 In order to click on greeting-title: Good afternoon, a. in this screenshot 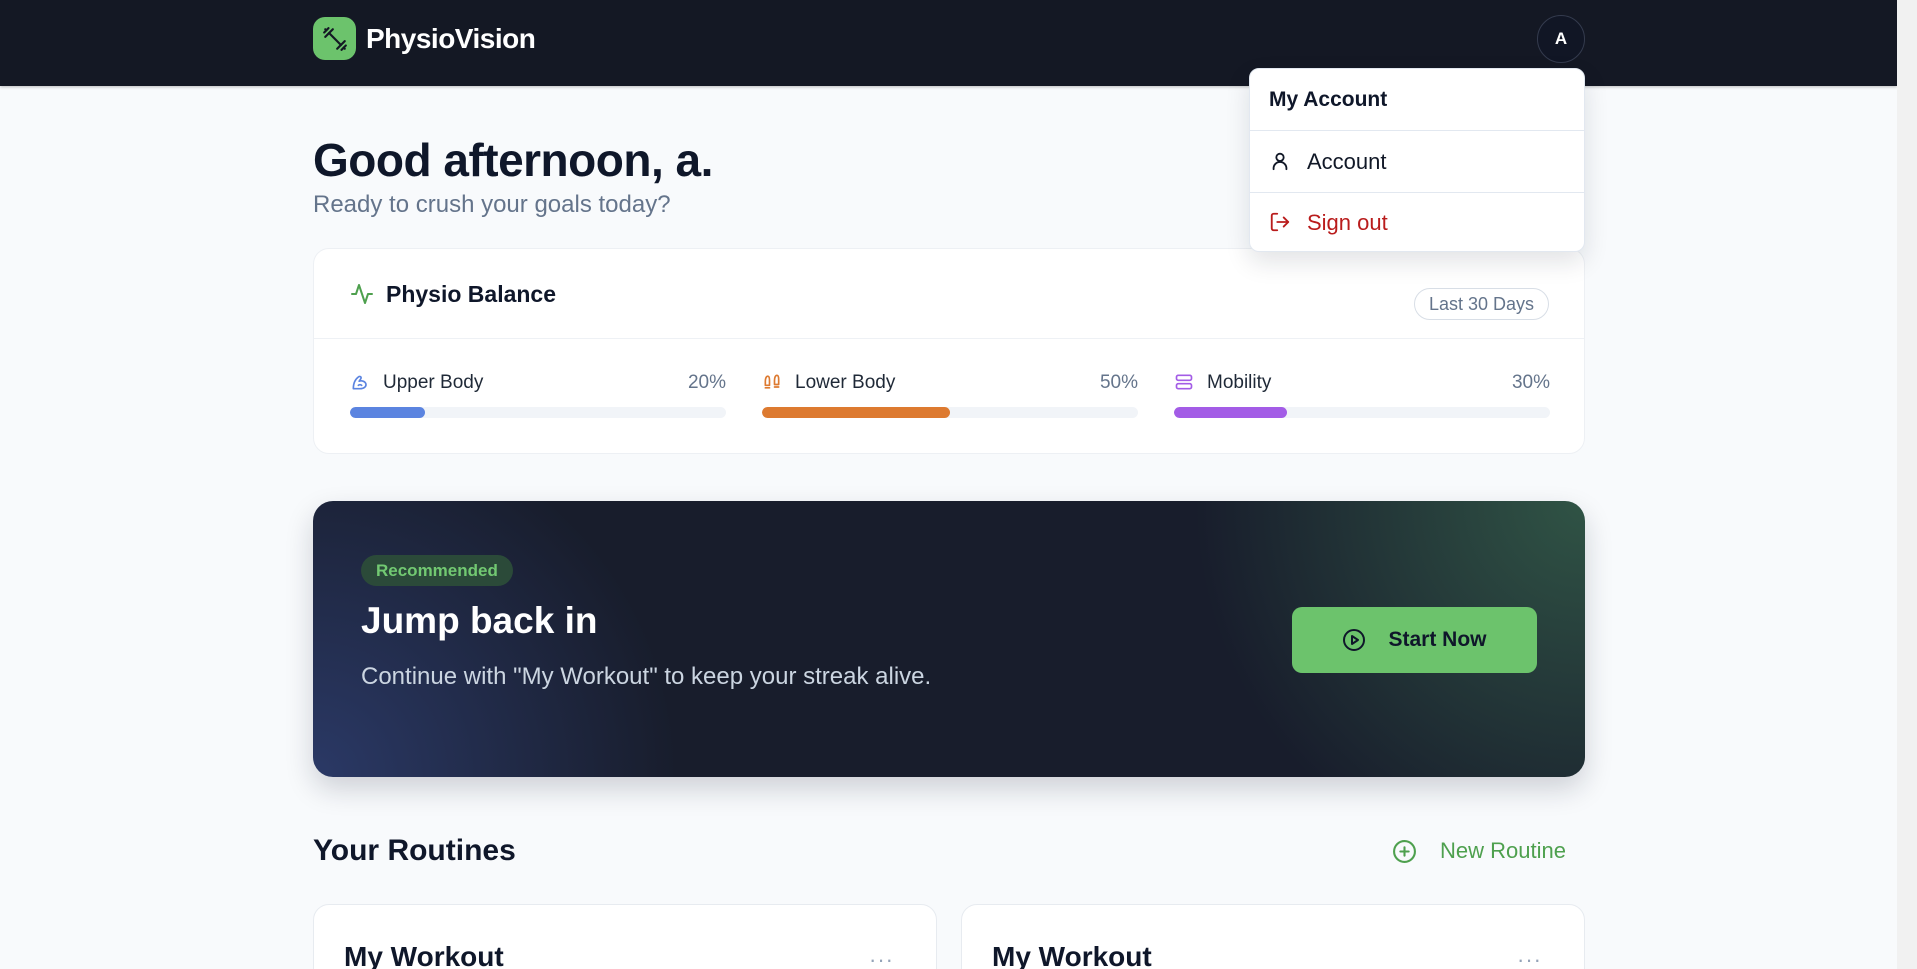, I will do `click(513, 160)`.